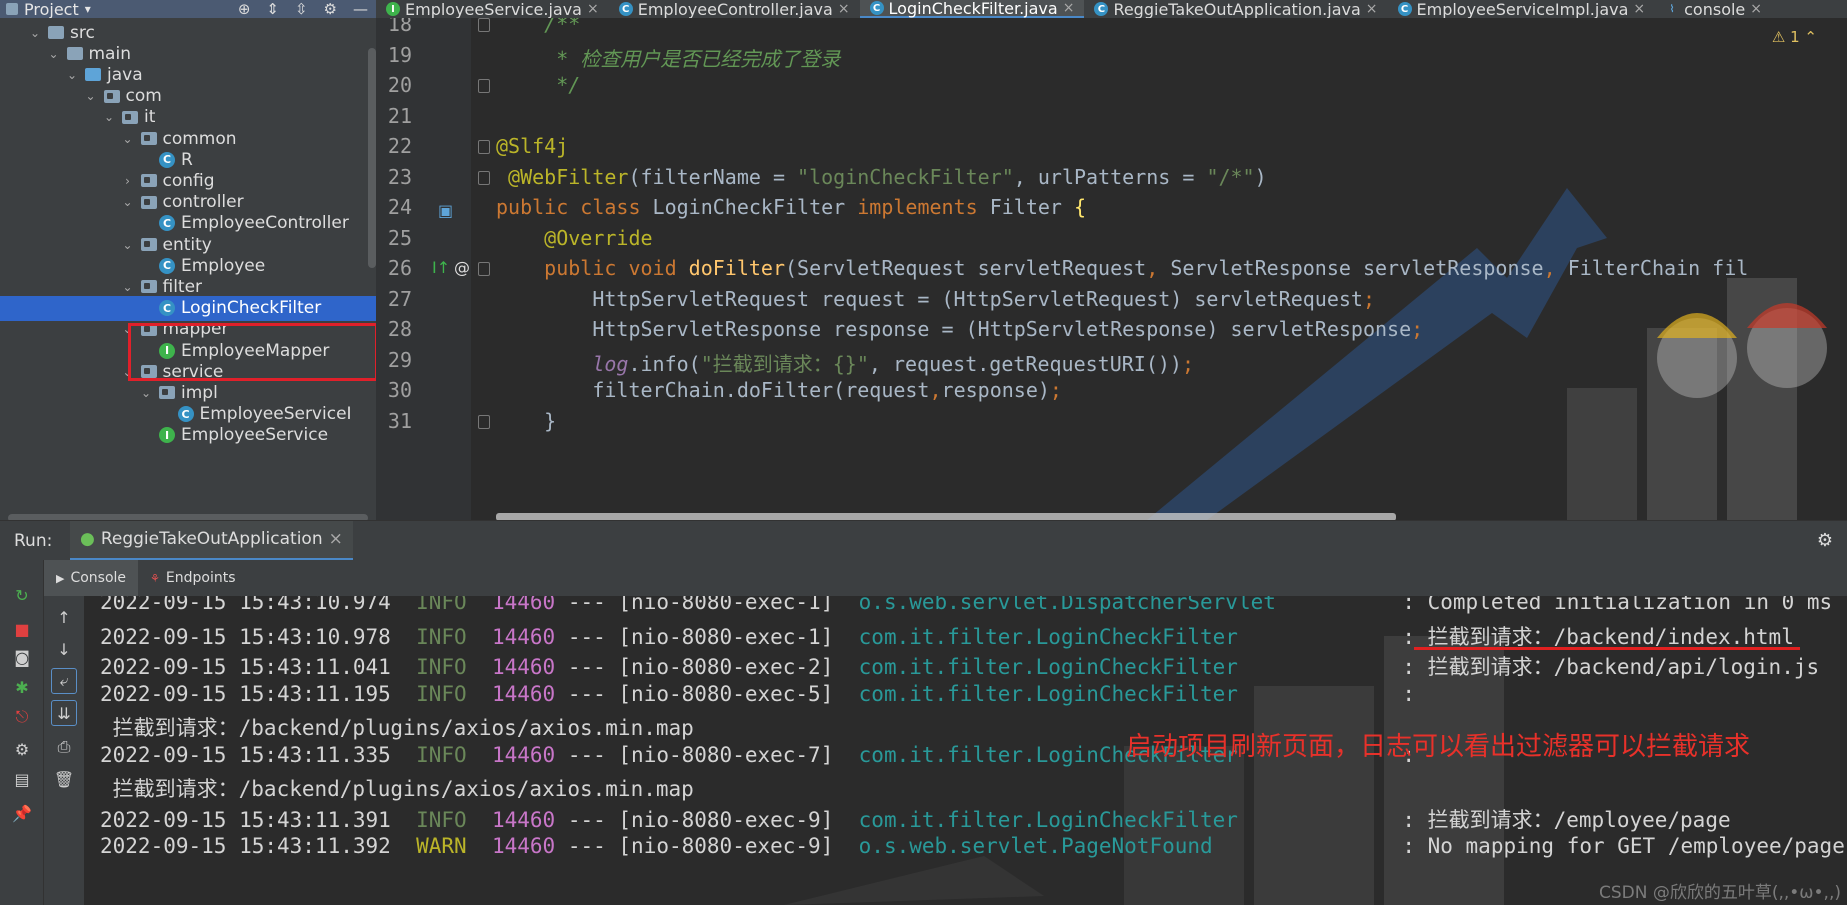 Image resolution: width=1847 pixels, height=905 pixels. I want to click on scroll-to-end-icon: ⇊, so click(64, 713).